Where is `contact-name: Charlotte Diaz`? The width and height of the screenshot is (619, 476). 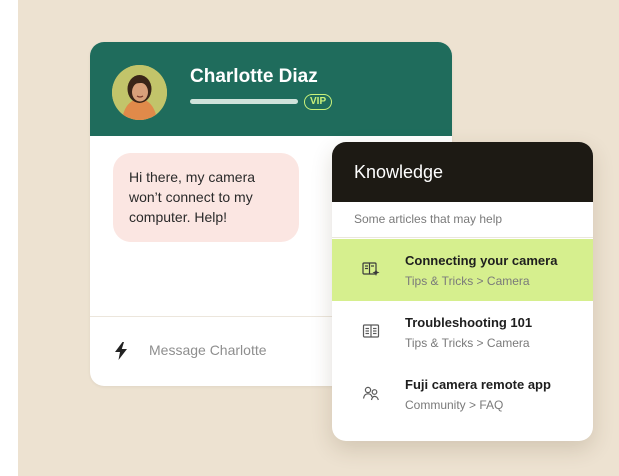
contact-name: Charlotte Diaz is located at coordinates (254, 76).